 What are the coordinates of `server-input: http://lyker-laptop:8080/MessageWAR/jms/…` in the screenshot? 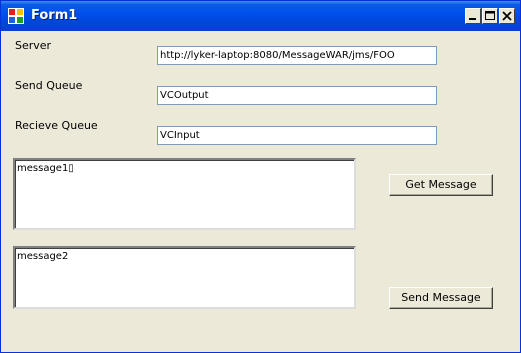 It's located at (297, 55).